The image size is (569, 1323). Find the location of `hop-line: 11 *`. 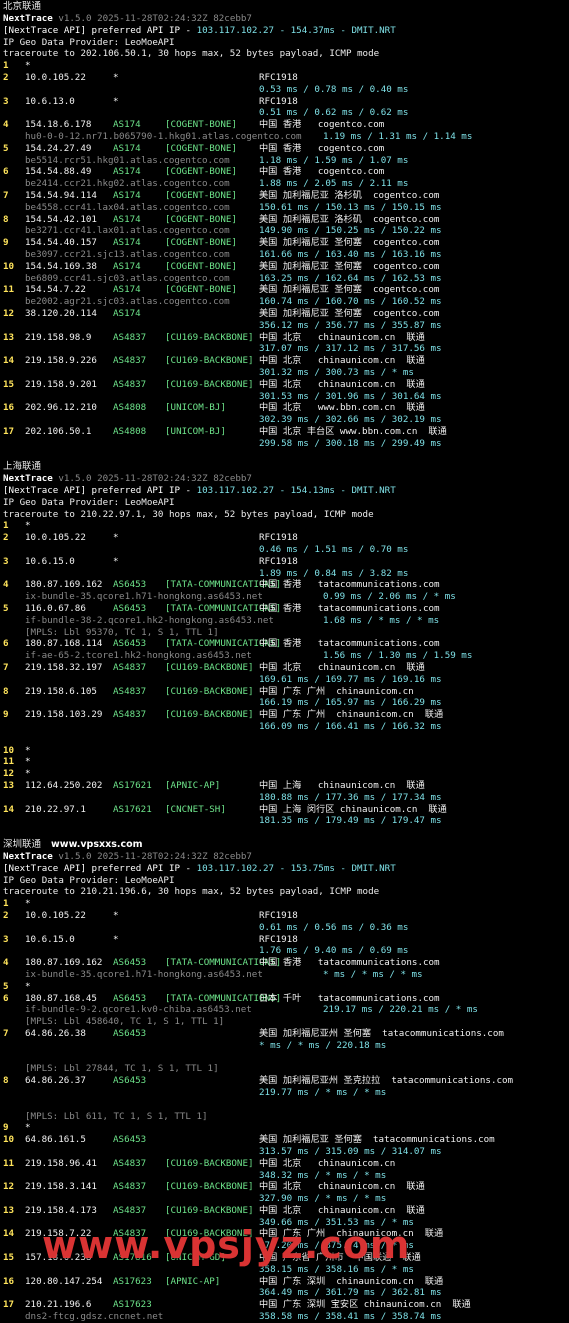

hop-line: 11 * is located at coordinates (284, 762).